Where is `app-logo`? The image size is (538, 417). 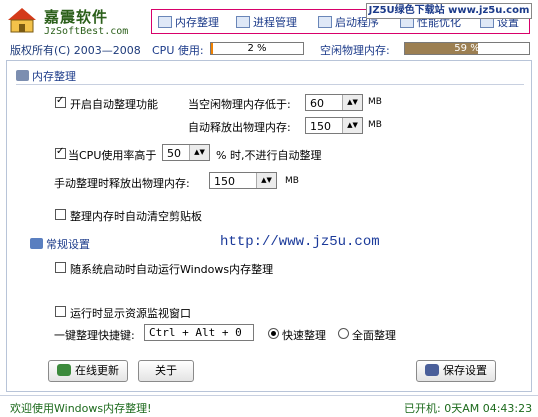
app-logo is located at coordinates (22, 20).